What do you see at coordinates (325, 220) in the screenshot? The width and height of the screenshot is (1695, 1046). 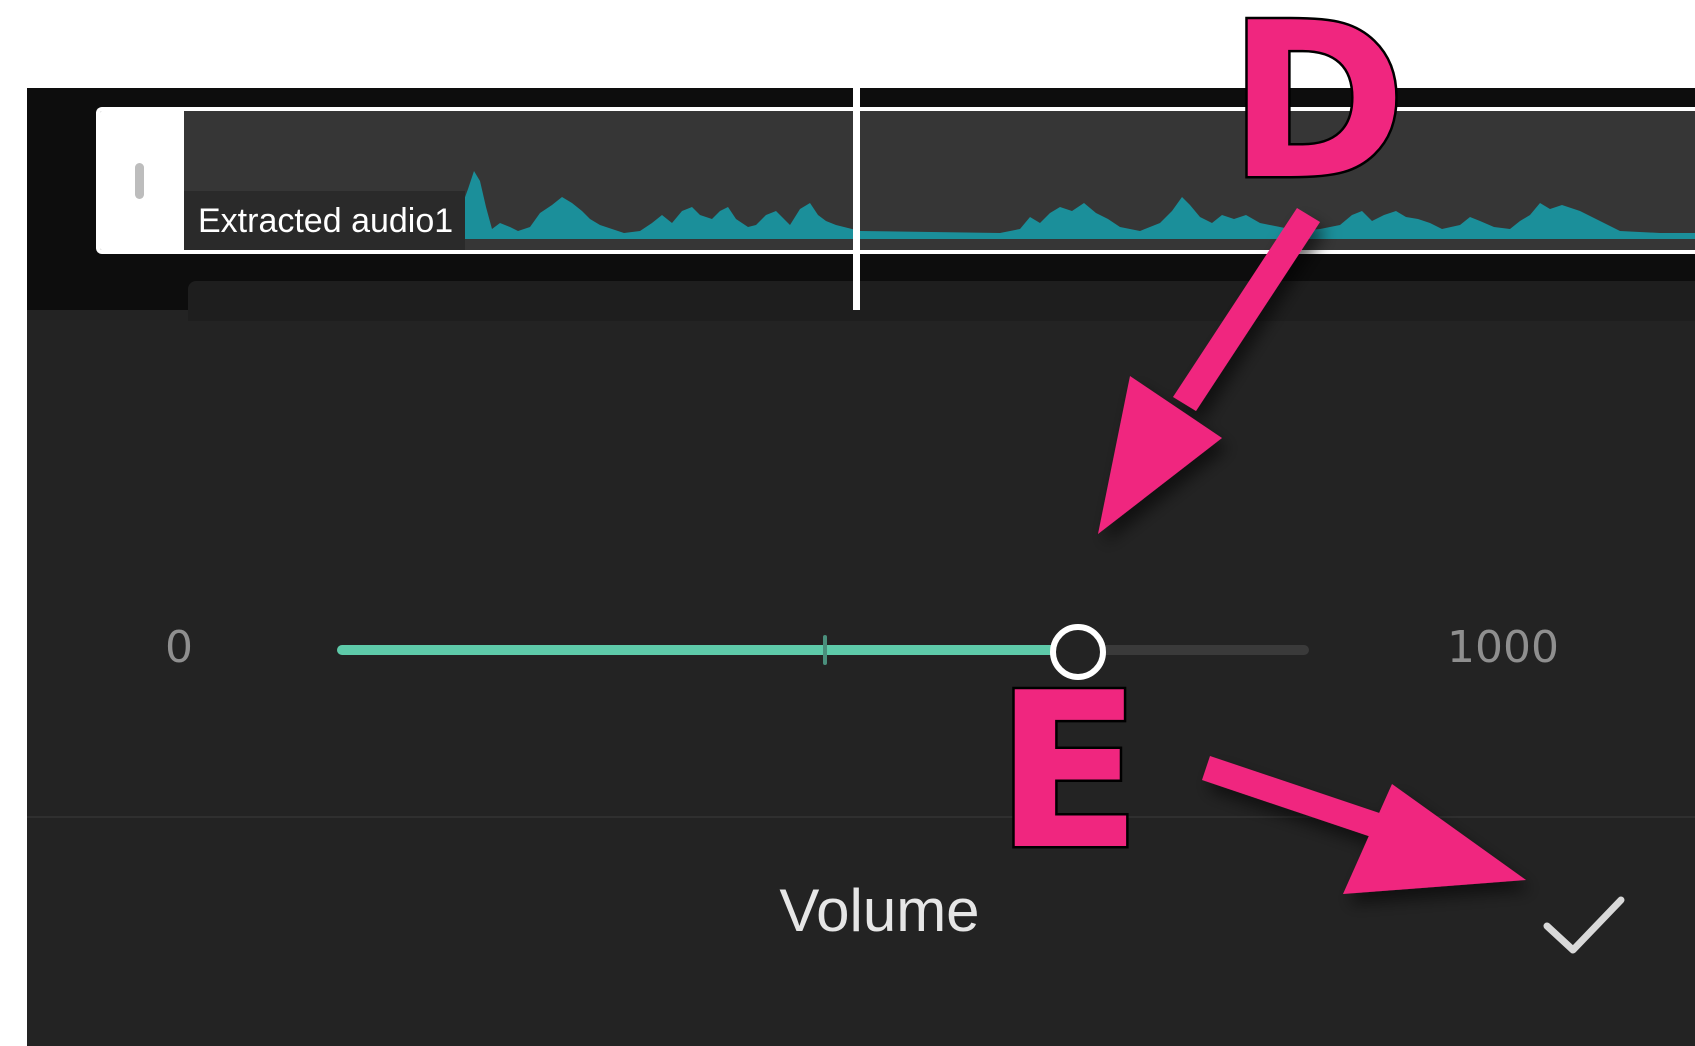 I see `clip-label: Extracted audio1` at bounding box center [325, 220].